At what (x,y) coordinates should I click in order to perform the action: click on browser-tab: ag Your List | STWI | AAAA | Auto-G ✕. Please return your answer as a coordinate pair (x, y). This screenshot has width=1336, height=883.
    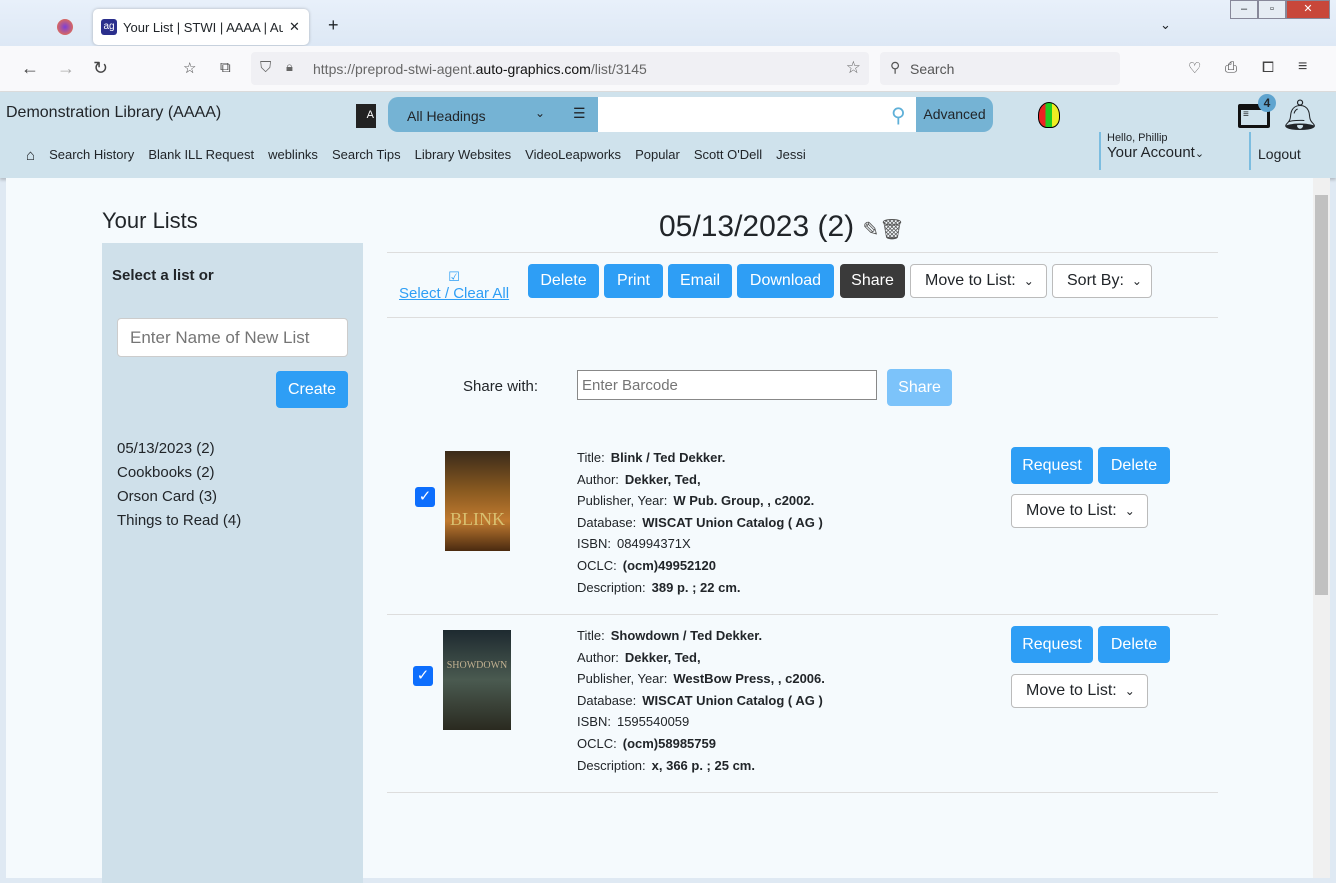
    Looking at the image, I should click on (201, 27).